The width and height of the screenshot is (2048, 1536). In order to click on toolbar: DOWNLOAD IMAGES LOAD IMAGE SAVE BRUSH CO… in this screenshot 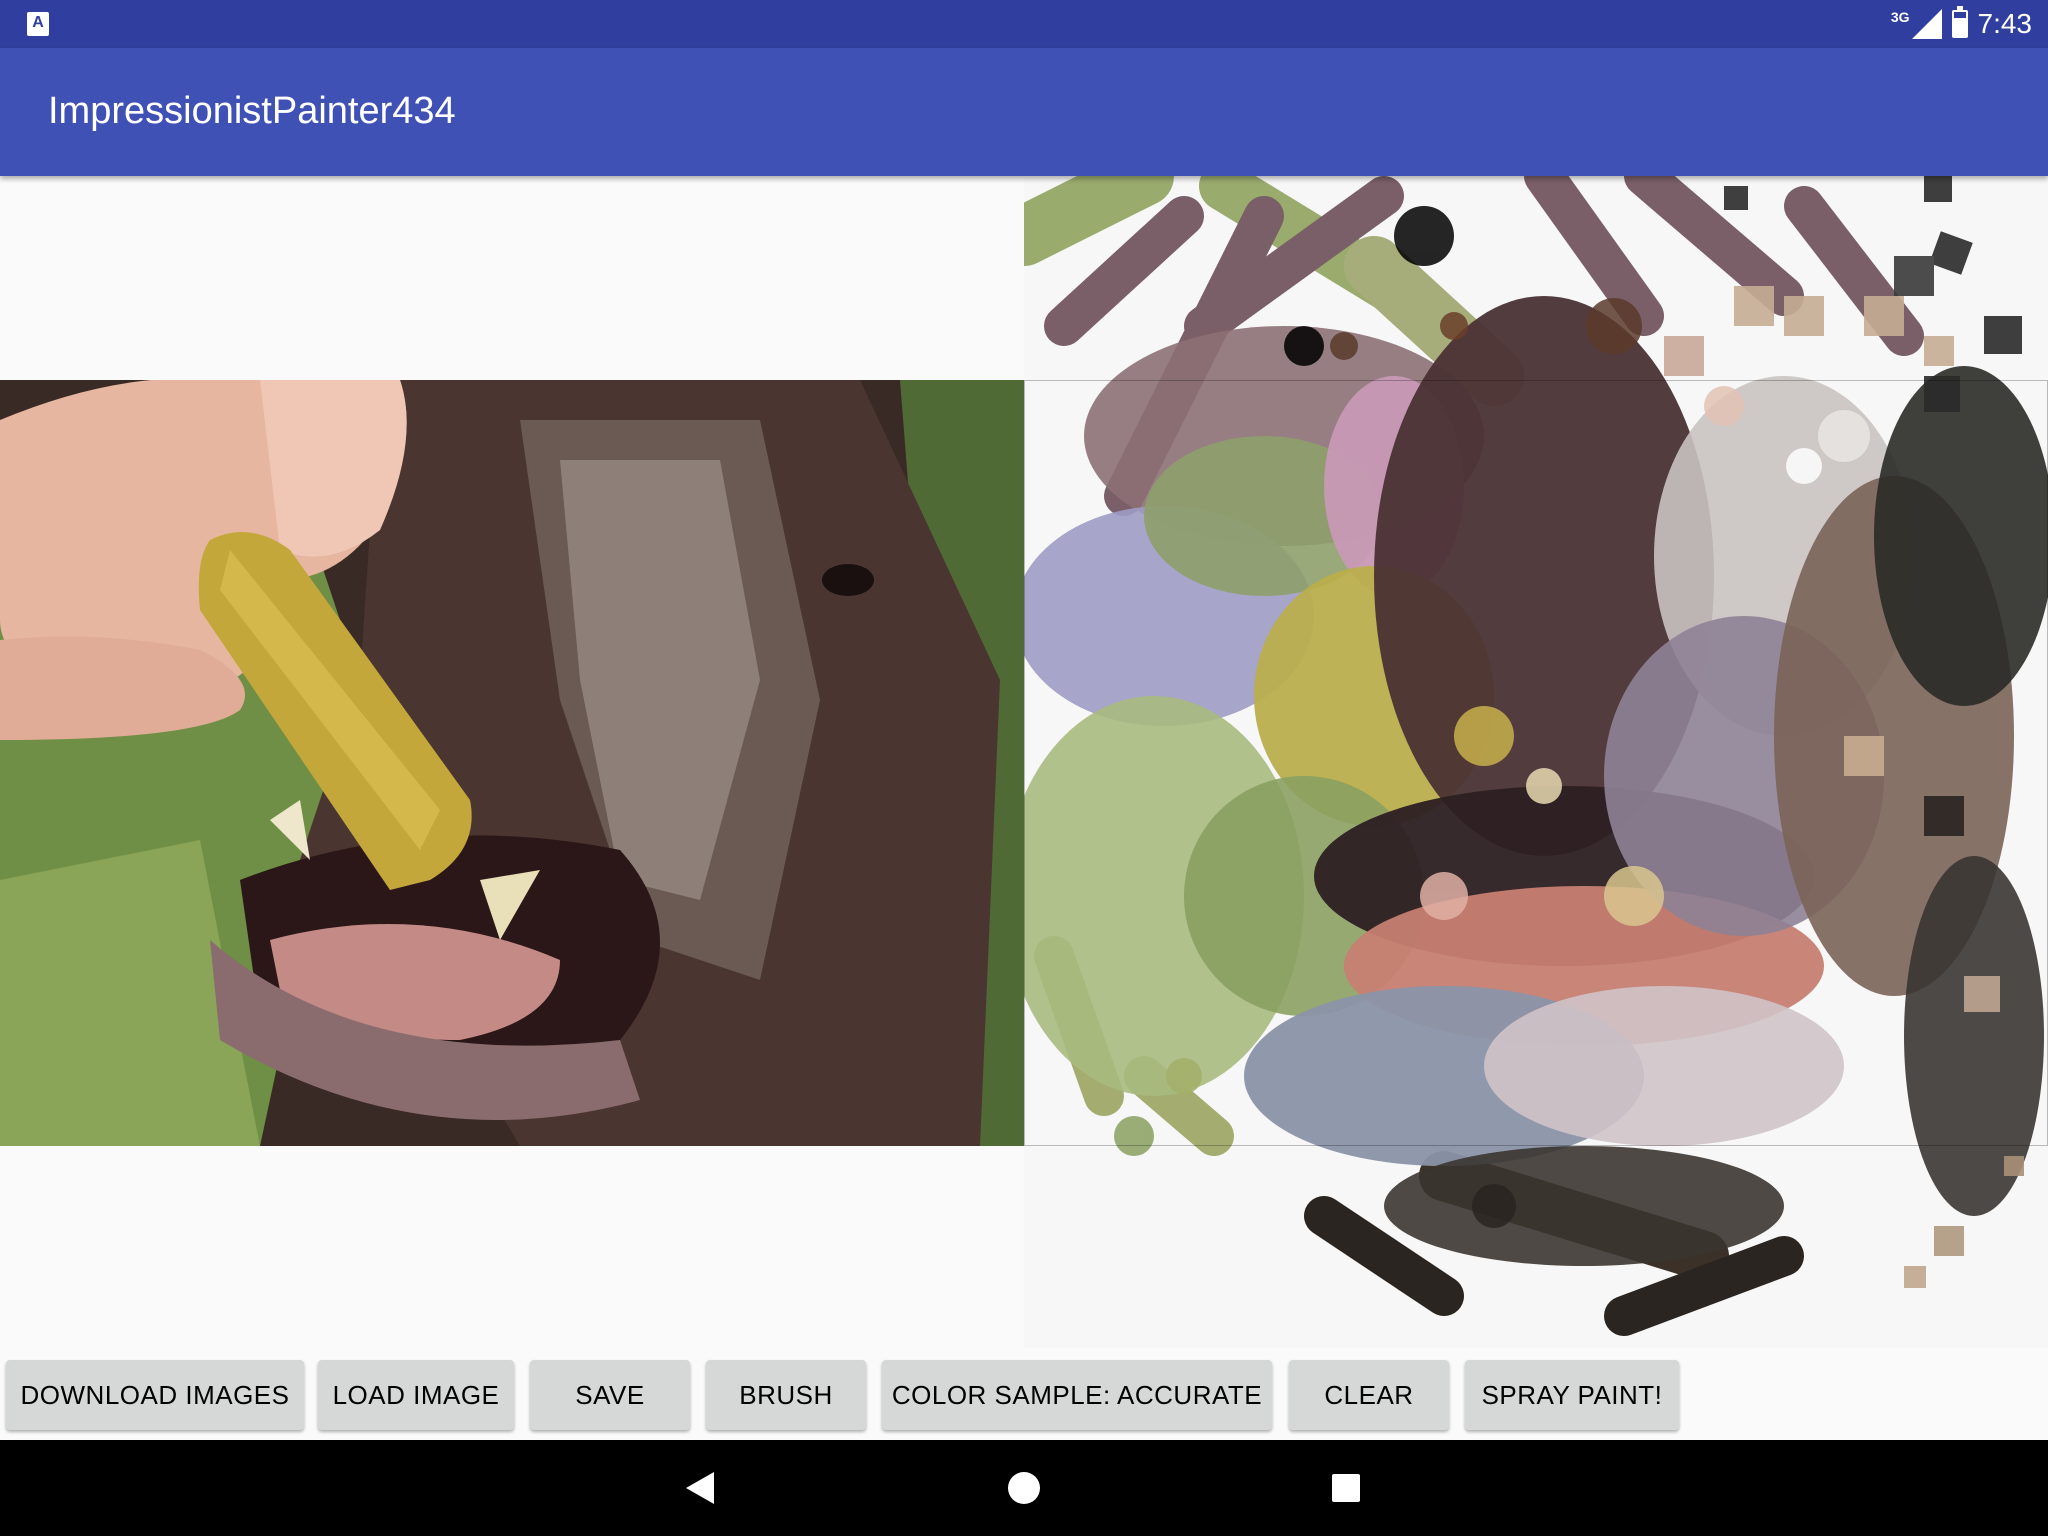, I will do `click(1024, 1396)`.